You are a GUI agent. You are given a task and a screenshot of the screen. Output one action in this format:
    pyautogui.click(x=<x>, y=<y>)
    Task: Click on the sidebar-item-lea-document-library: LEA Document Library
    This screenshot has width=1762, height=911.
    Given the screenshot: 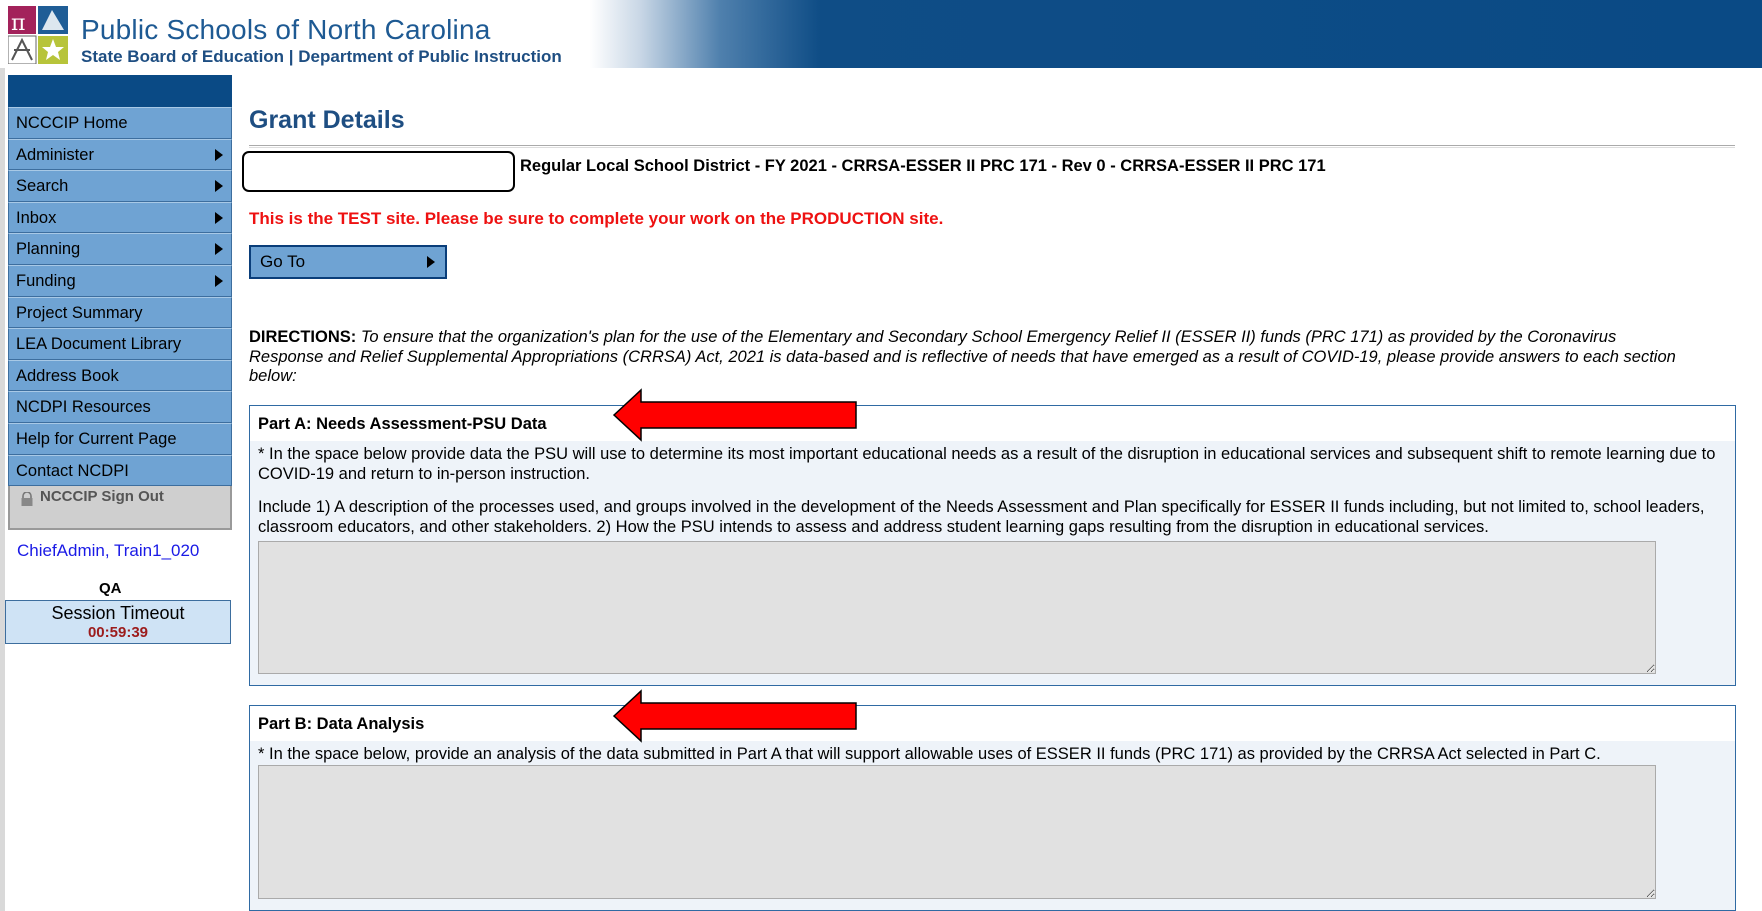 What is the action you would take?
    pyautogui.click(x=120, y=344)
    